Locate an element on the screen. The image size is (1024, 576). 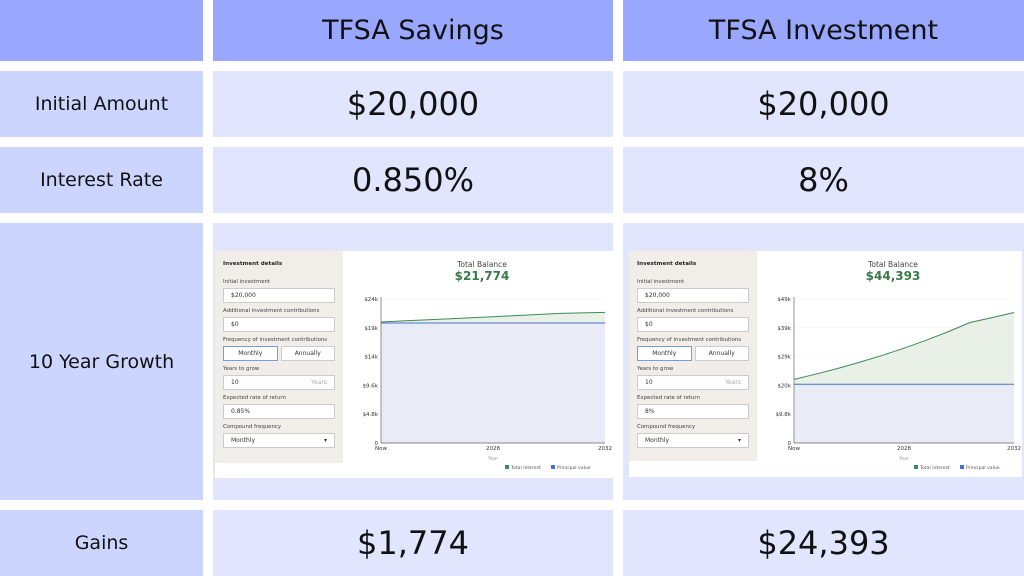
interest-area is located at coordinates (493, 317).